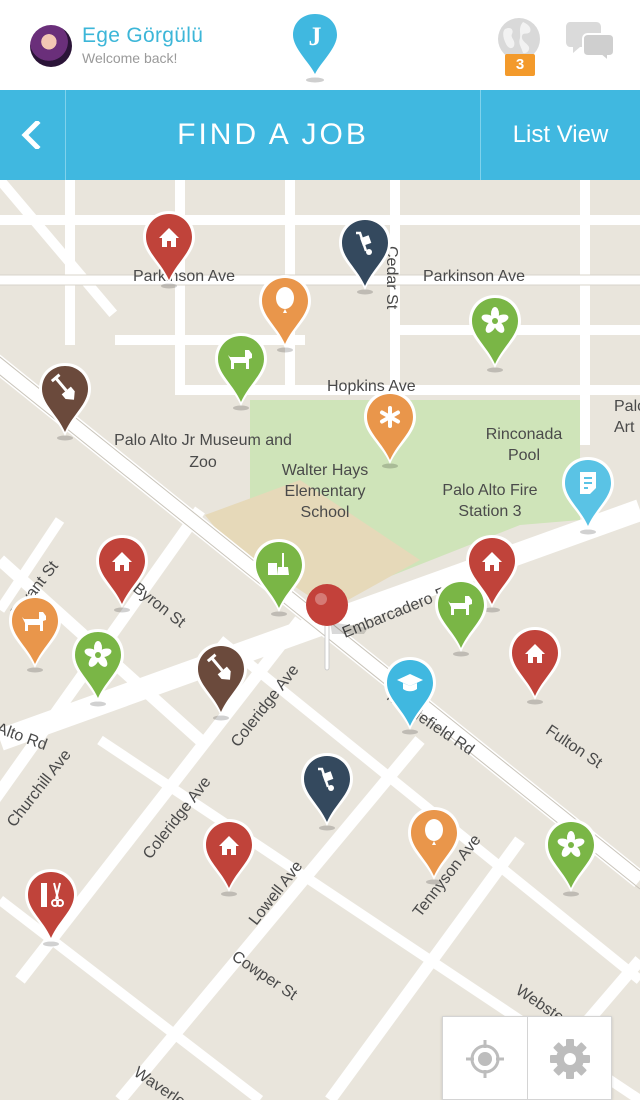  Describe the element at coordinates (51, 46) in the screenshot. I see `avatar` at that location.